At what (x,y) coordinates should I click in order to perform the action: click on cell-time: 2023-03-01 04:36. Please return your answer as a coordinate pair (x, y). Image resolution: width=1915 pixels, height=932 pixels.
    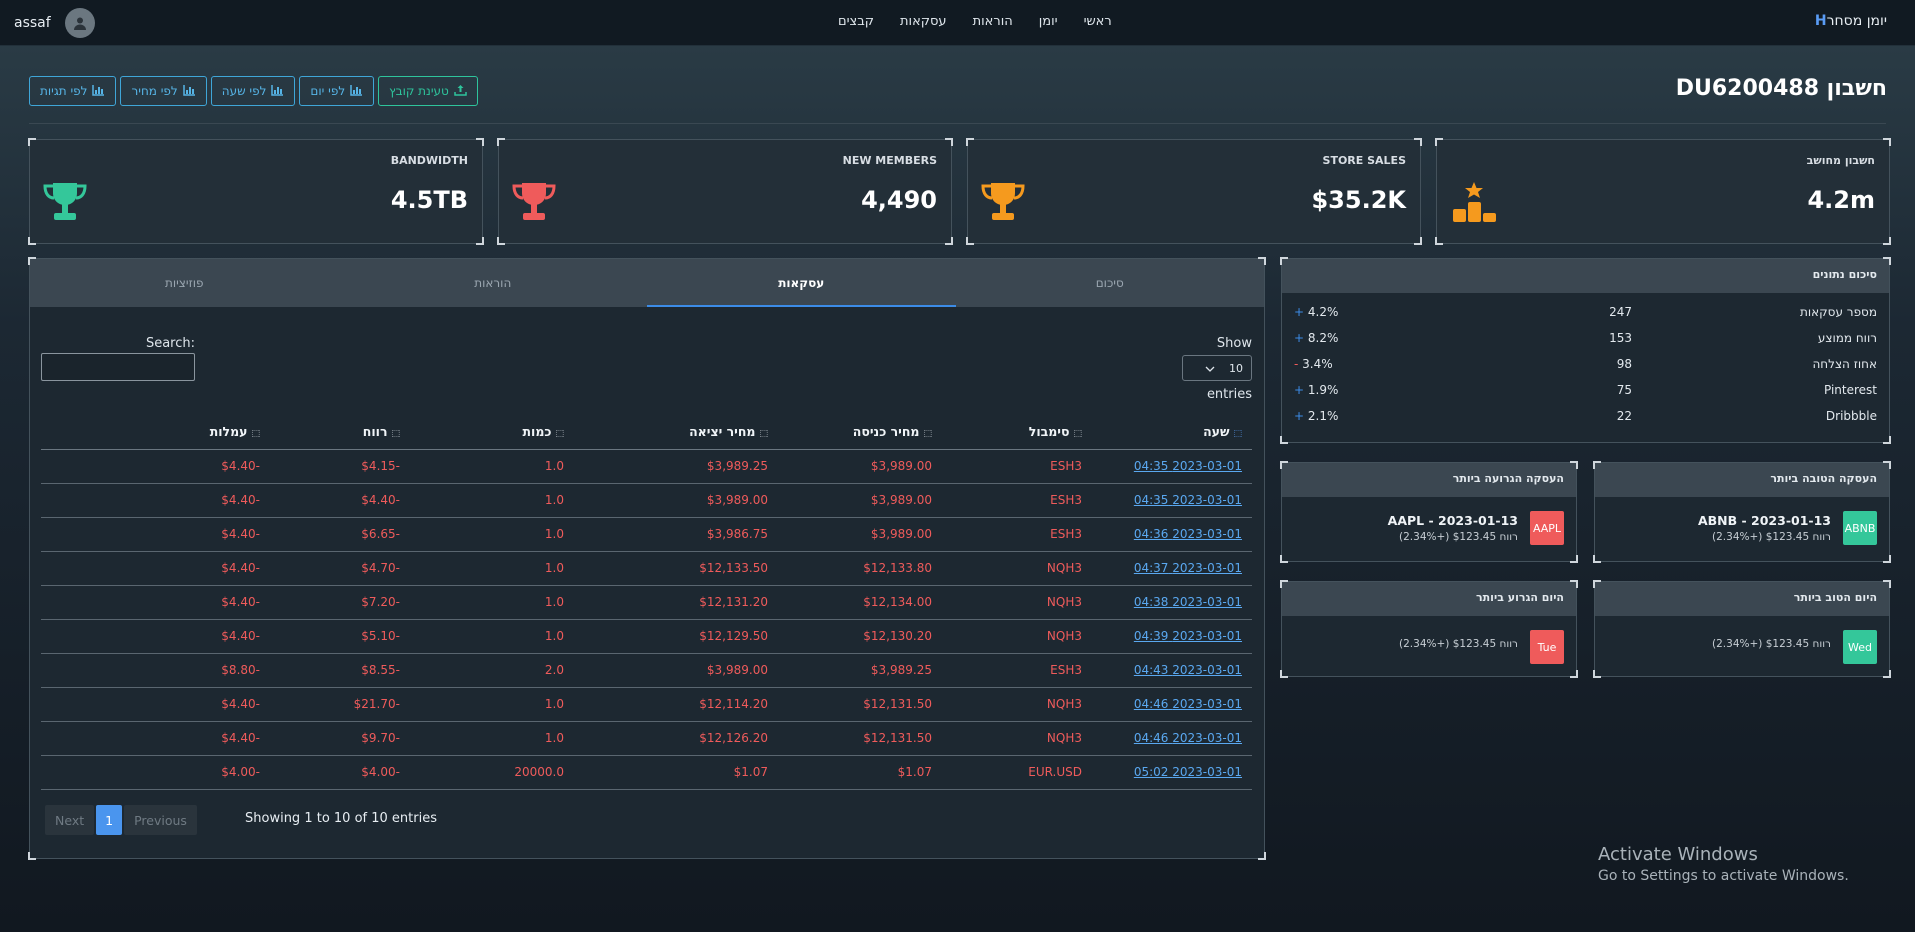
    Looking at the image, I should click on (1172, 534).